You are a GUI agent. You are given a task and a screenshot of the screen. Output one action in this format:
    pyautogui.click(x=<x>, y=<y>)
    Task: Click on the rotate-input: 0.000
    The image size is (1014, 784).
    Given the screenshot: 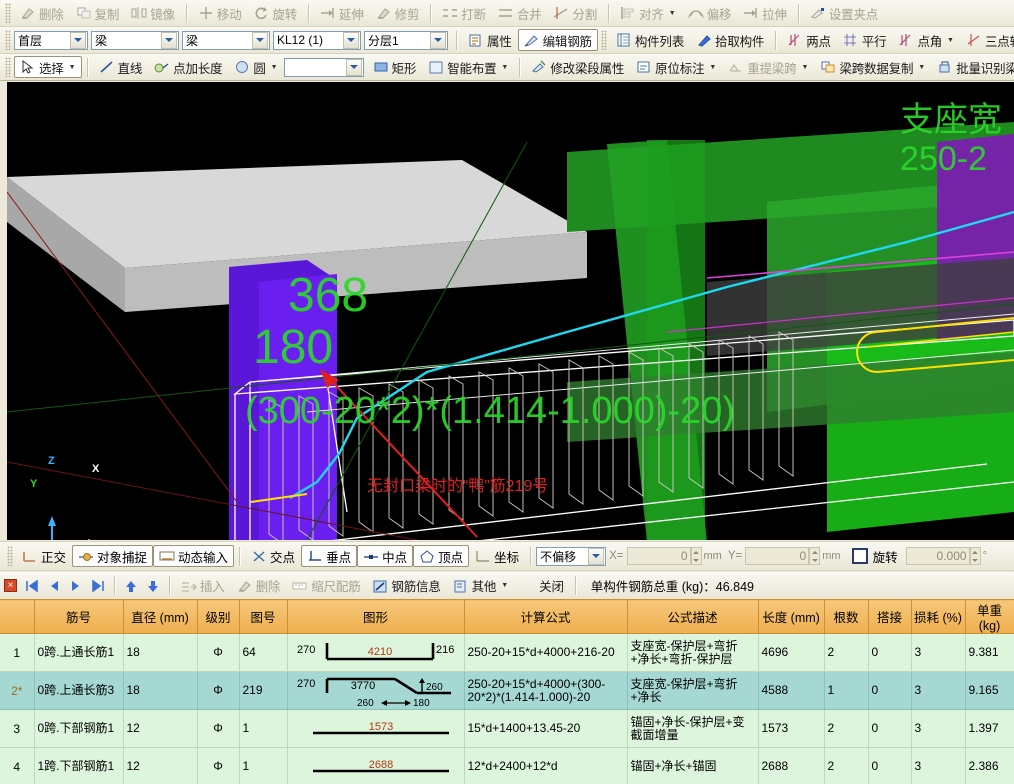 What is the action you would take?
    pyautogui.click(x=937, y=556)
    